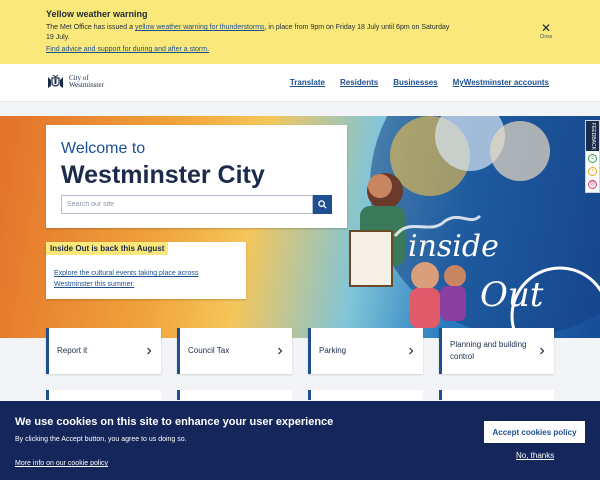 The height and width of the screenshot is (480, 600). I want to click on tile-label: Parking, so click(333, 350).